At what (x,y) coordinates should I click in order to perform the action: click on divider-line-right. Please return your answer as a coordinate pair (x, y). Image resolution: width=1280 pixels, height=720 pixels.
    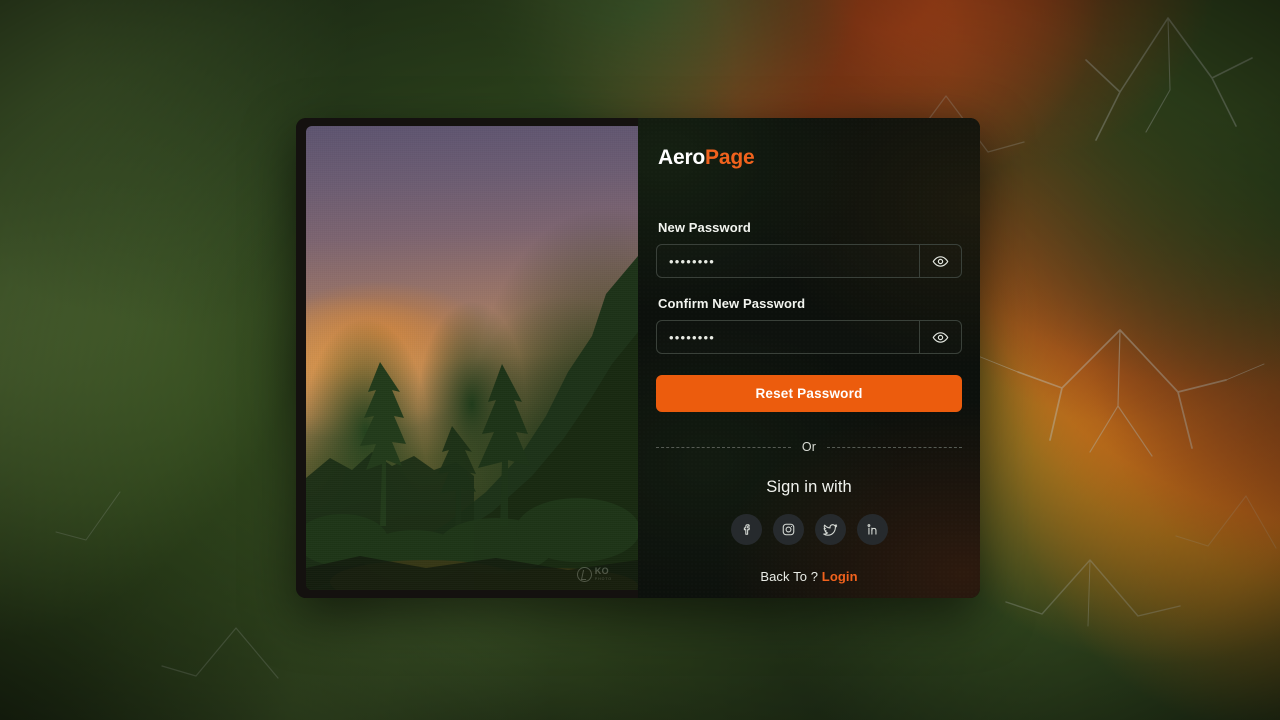
    Looking at the image, I should click on (895, 447).